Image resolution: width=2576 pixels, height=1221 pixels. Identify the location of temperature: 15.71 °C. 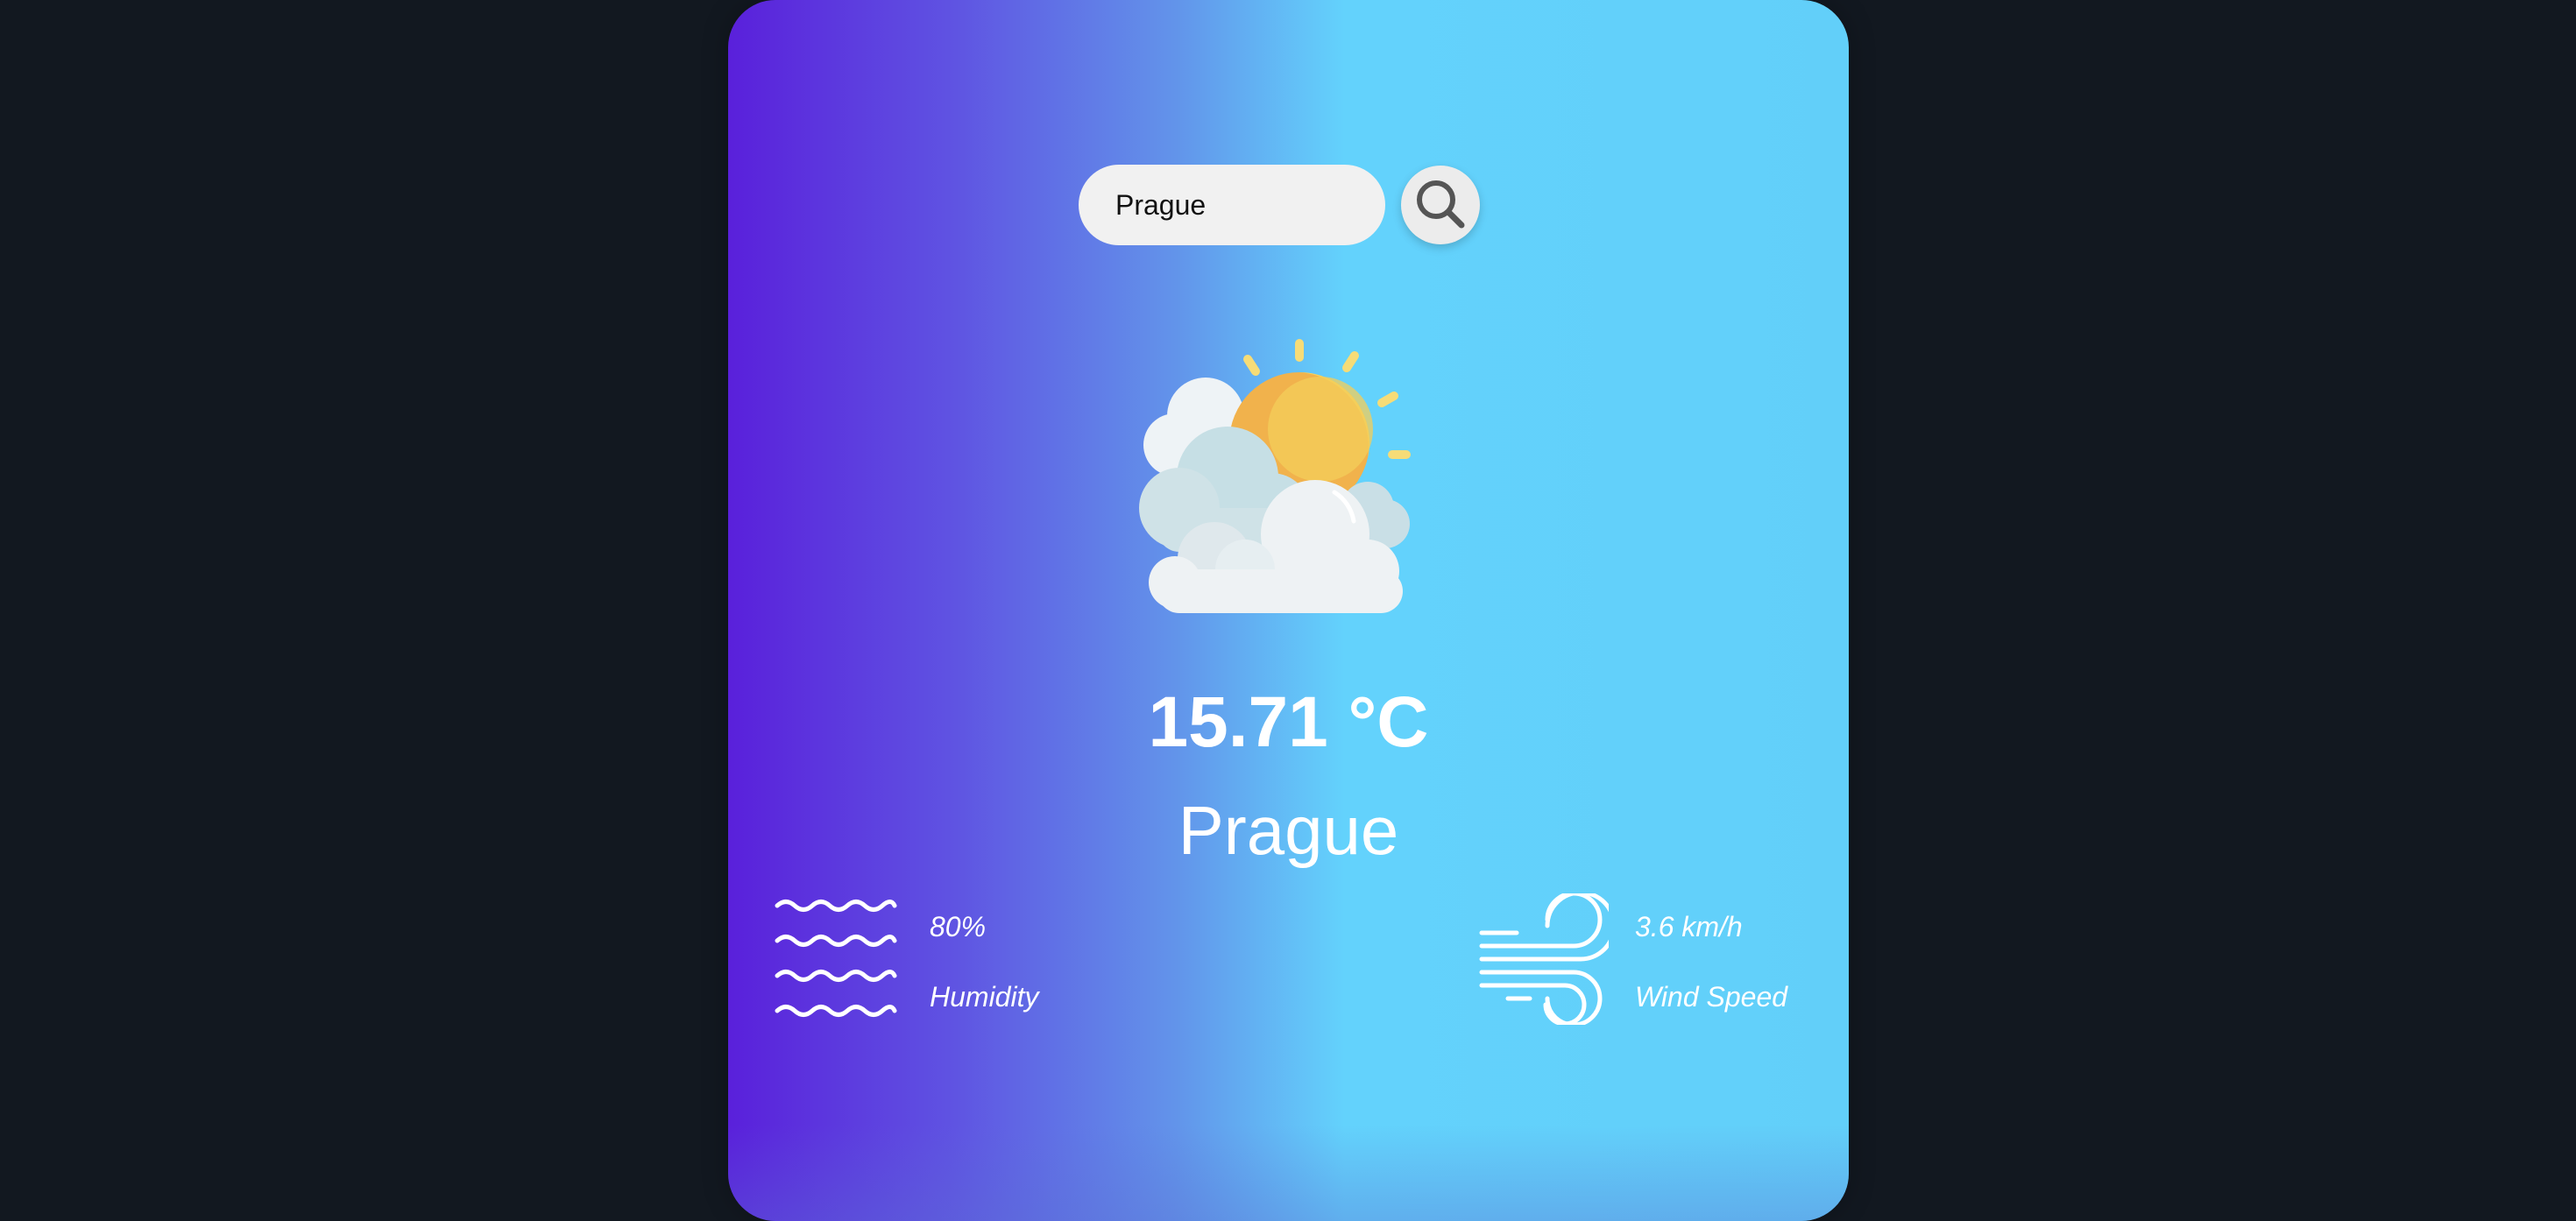
(1288, 722).